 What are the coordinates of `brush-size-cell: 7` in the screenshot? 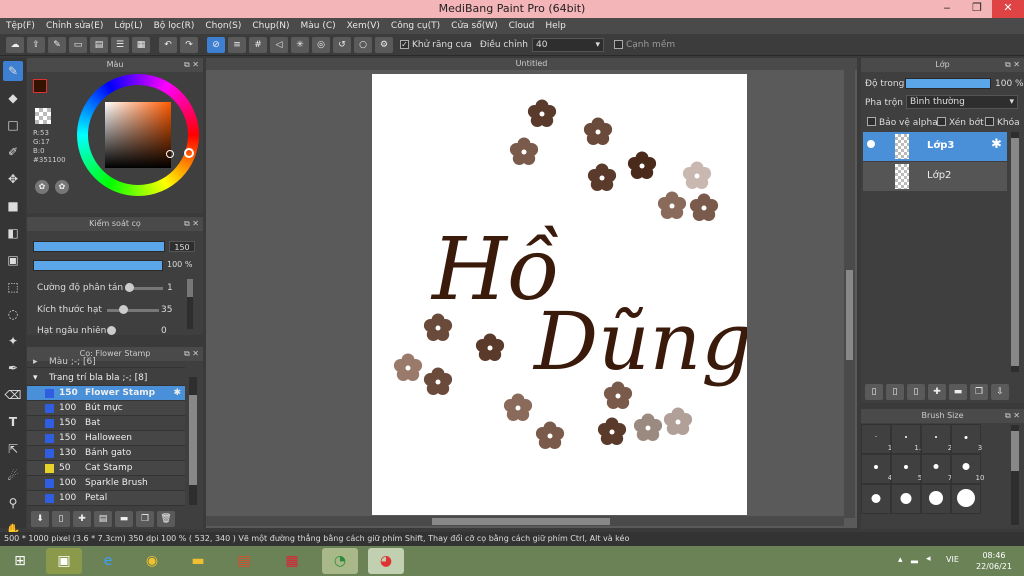 It's located at (936, 469).